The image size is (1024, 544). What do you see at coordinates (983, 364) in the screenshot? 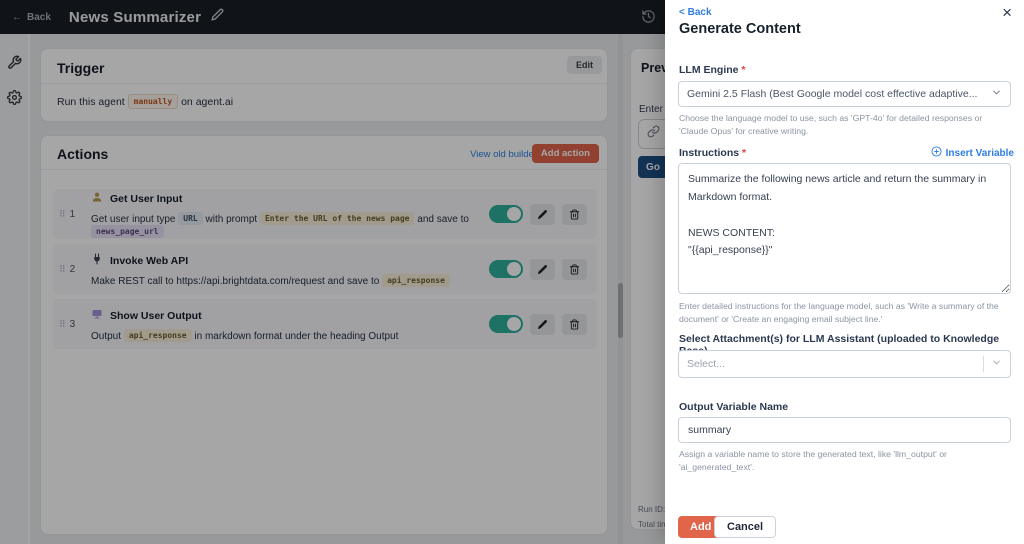
I see `select-divider` at bounding box center [983, 364].